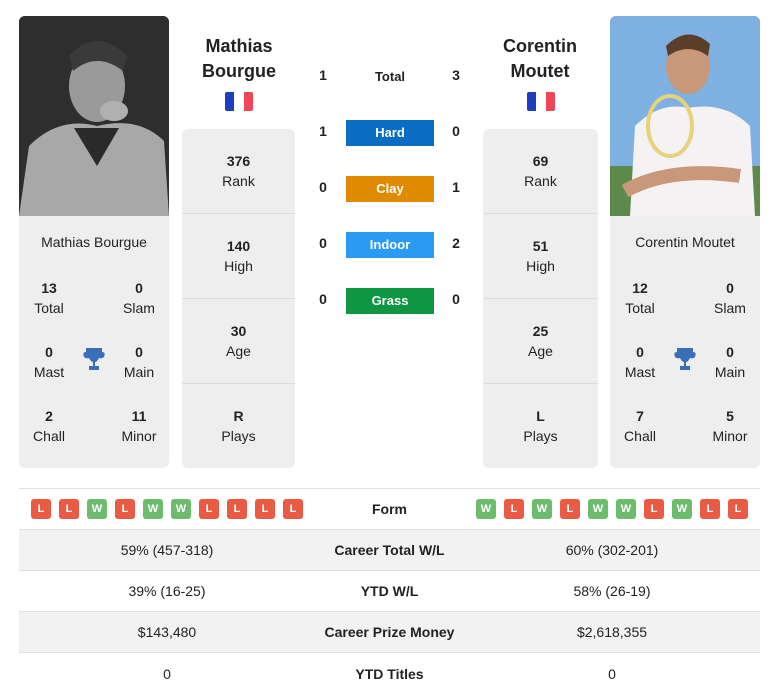 Image resolution: width=779 pixels, height=699 pixels. I want to click on player1-ytd-titles: 0, so click(167, 673).